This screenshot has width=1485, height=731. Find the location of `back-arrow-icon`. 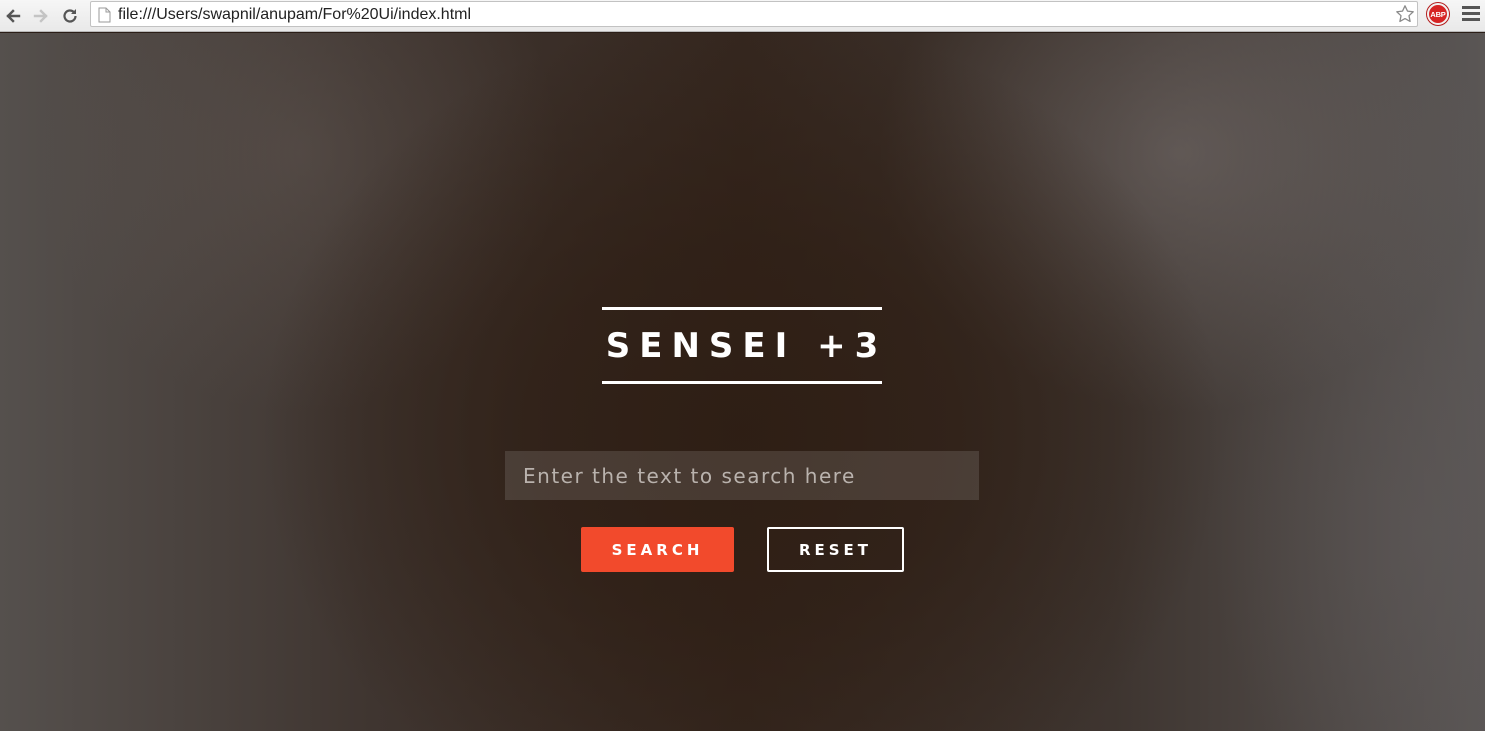

back-arrow-icon is located at coordinates (13, 16).